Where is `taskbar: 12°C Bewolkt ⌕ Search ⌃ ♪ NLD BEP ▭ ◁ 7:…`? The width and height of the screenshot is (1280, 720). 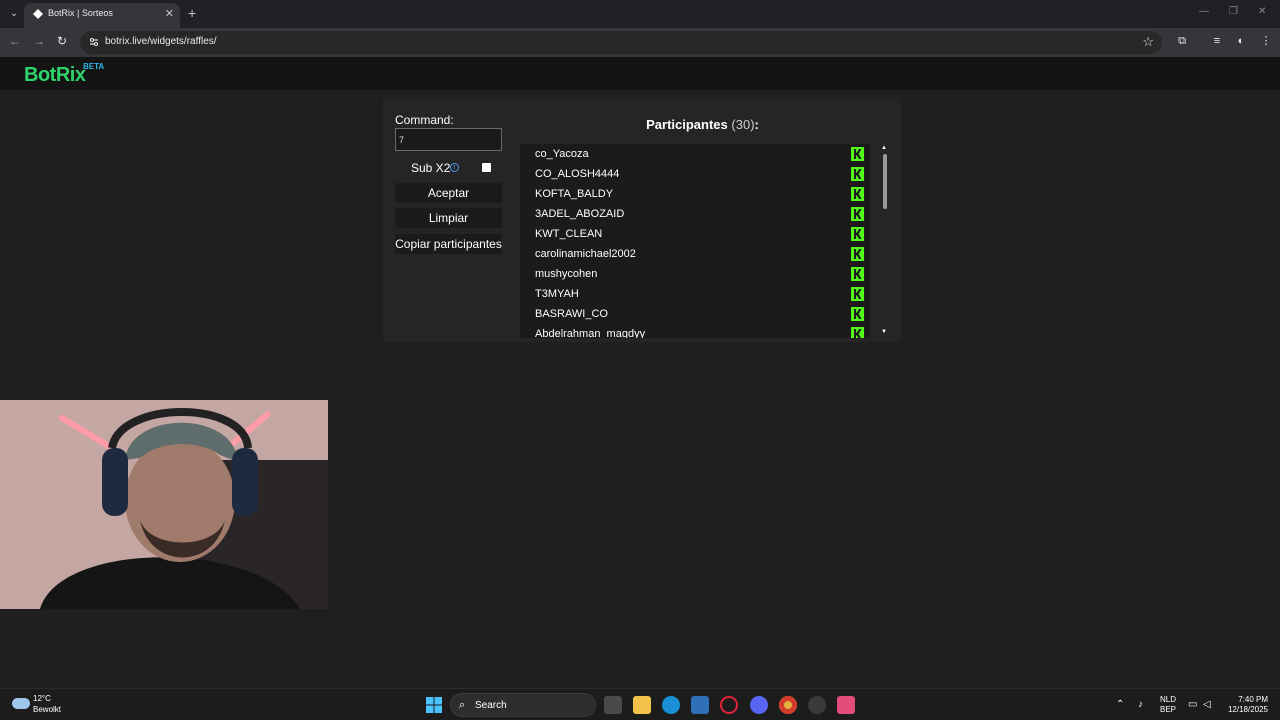
taskbar: 12°C Bewolkt ⌕ Search ⌃ ♪ NLD BEP ▭ ◁ 7:… is located at coordinates (640, 704).